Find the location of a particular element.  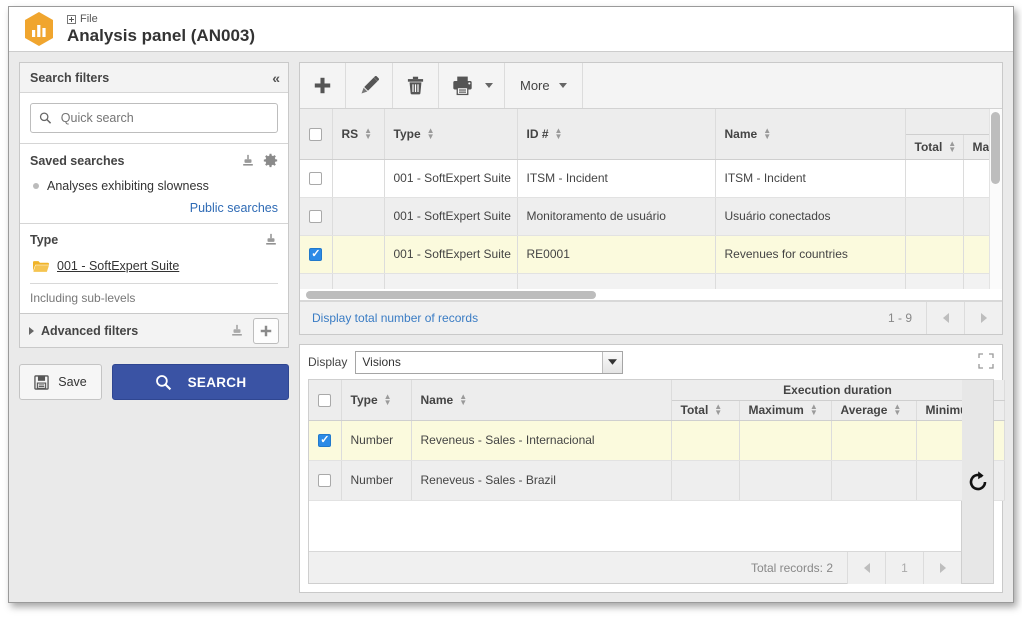

search-filters-panel: Search filters « Saved searches is located at coordinates (154, 188).